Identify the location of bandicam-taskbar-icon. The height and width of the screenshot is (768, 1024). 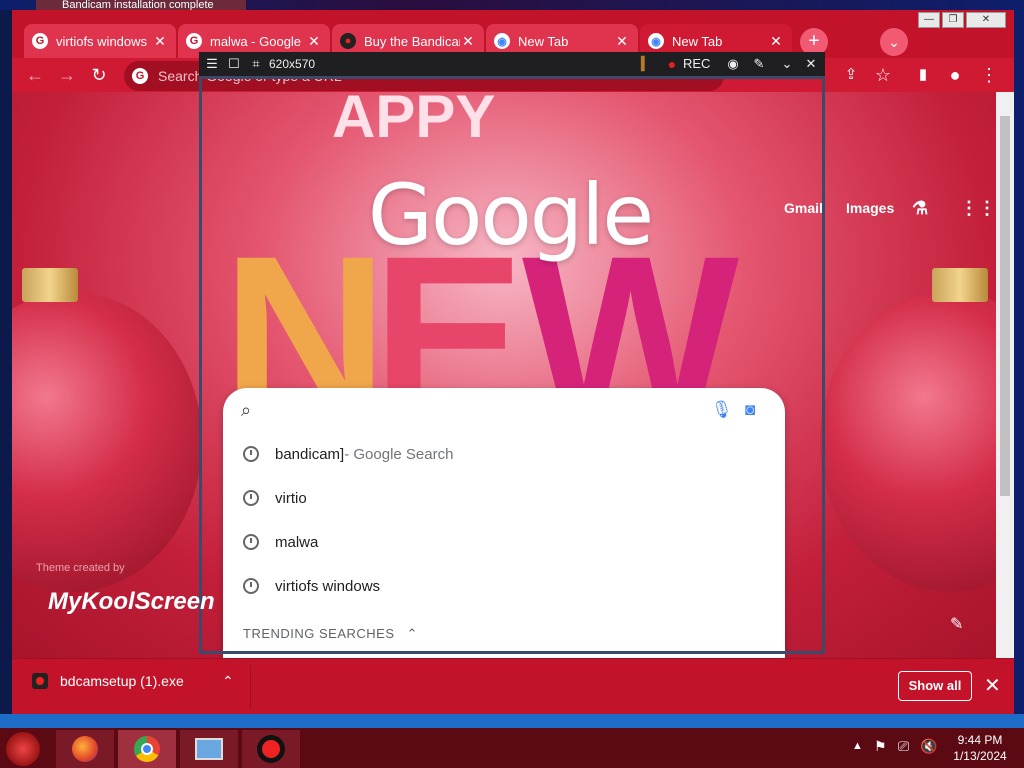
(271, 749).